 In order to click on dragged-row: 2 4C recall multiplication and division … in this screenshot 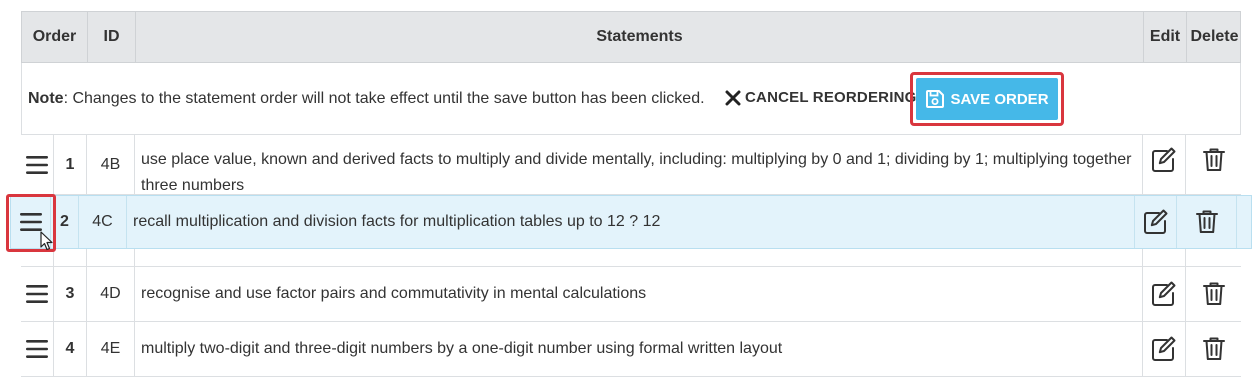, I will do `click(631, 222)`.